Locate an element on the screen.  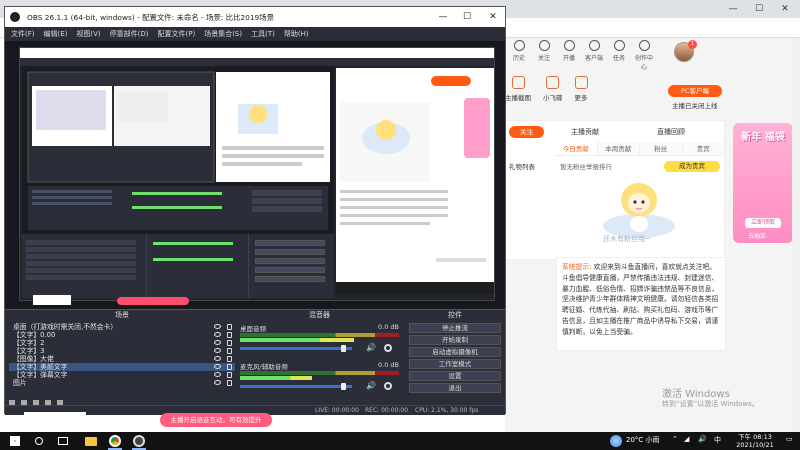
minimize-icon: — is located at coordinates (733, 9).